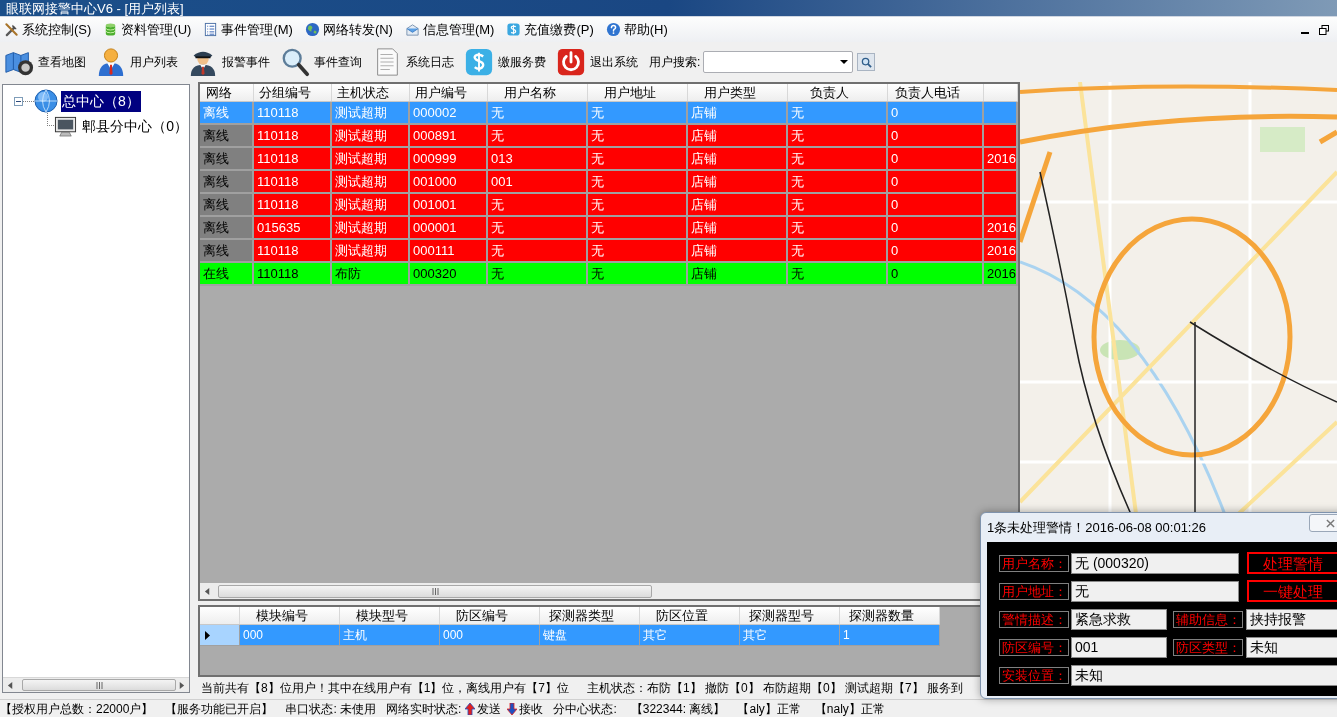  I want to click on search-field, so click(778, 62).